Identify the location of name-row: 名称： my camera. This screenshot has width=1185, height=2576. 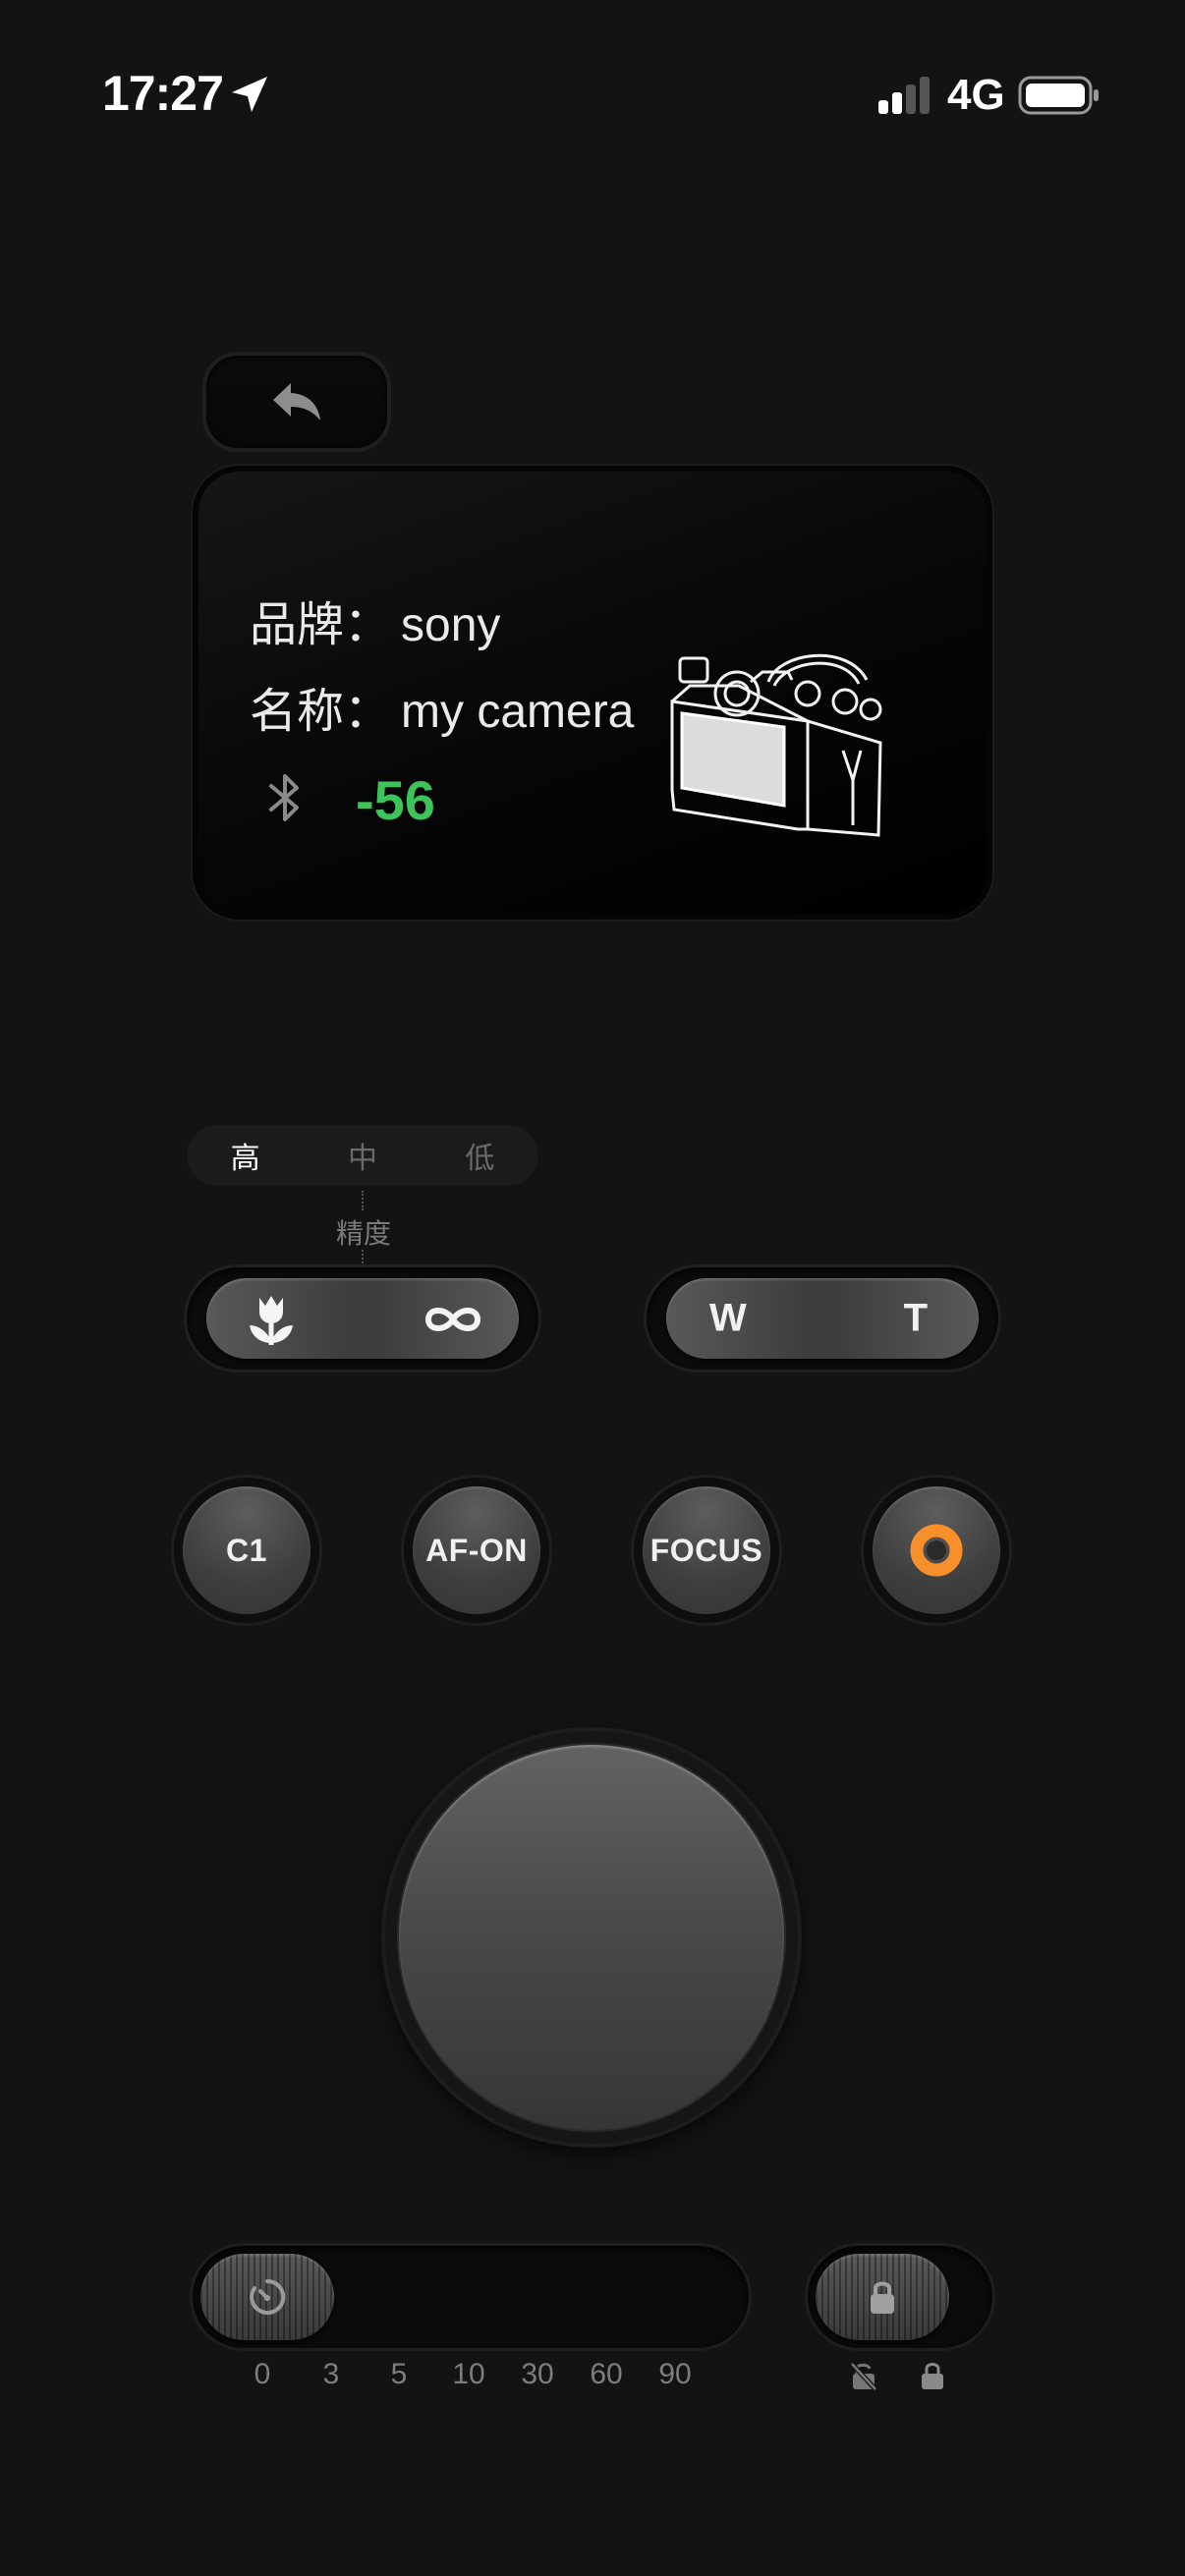
(442, 706).